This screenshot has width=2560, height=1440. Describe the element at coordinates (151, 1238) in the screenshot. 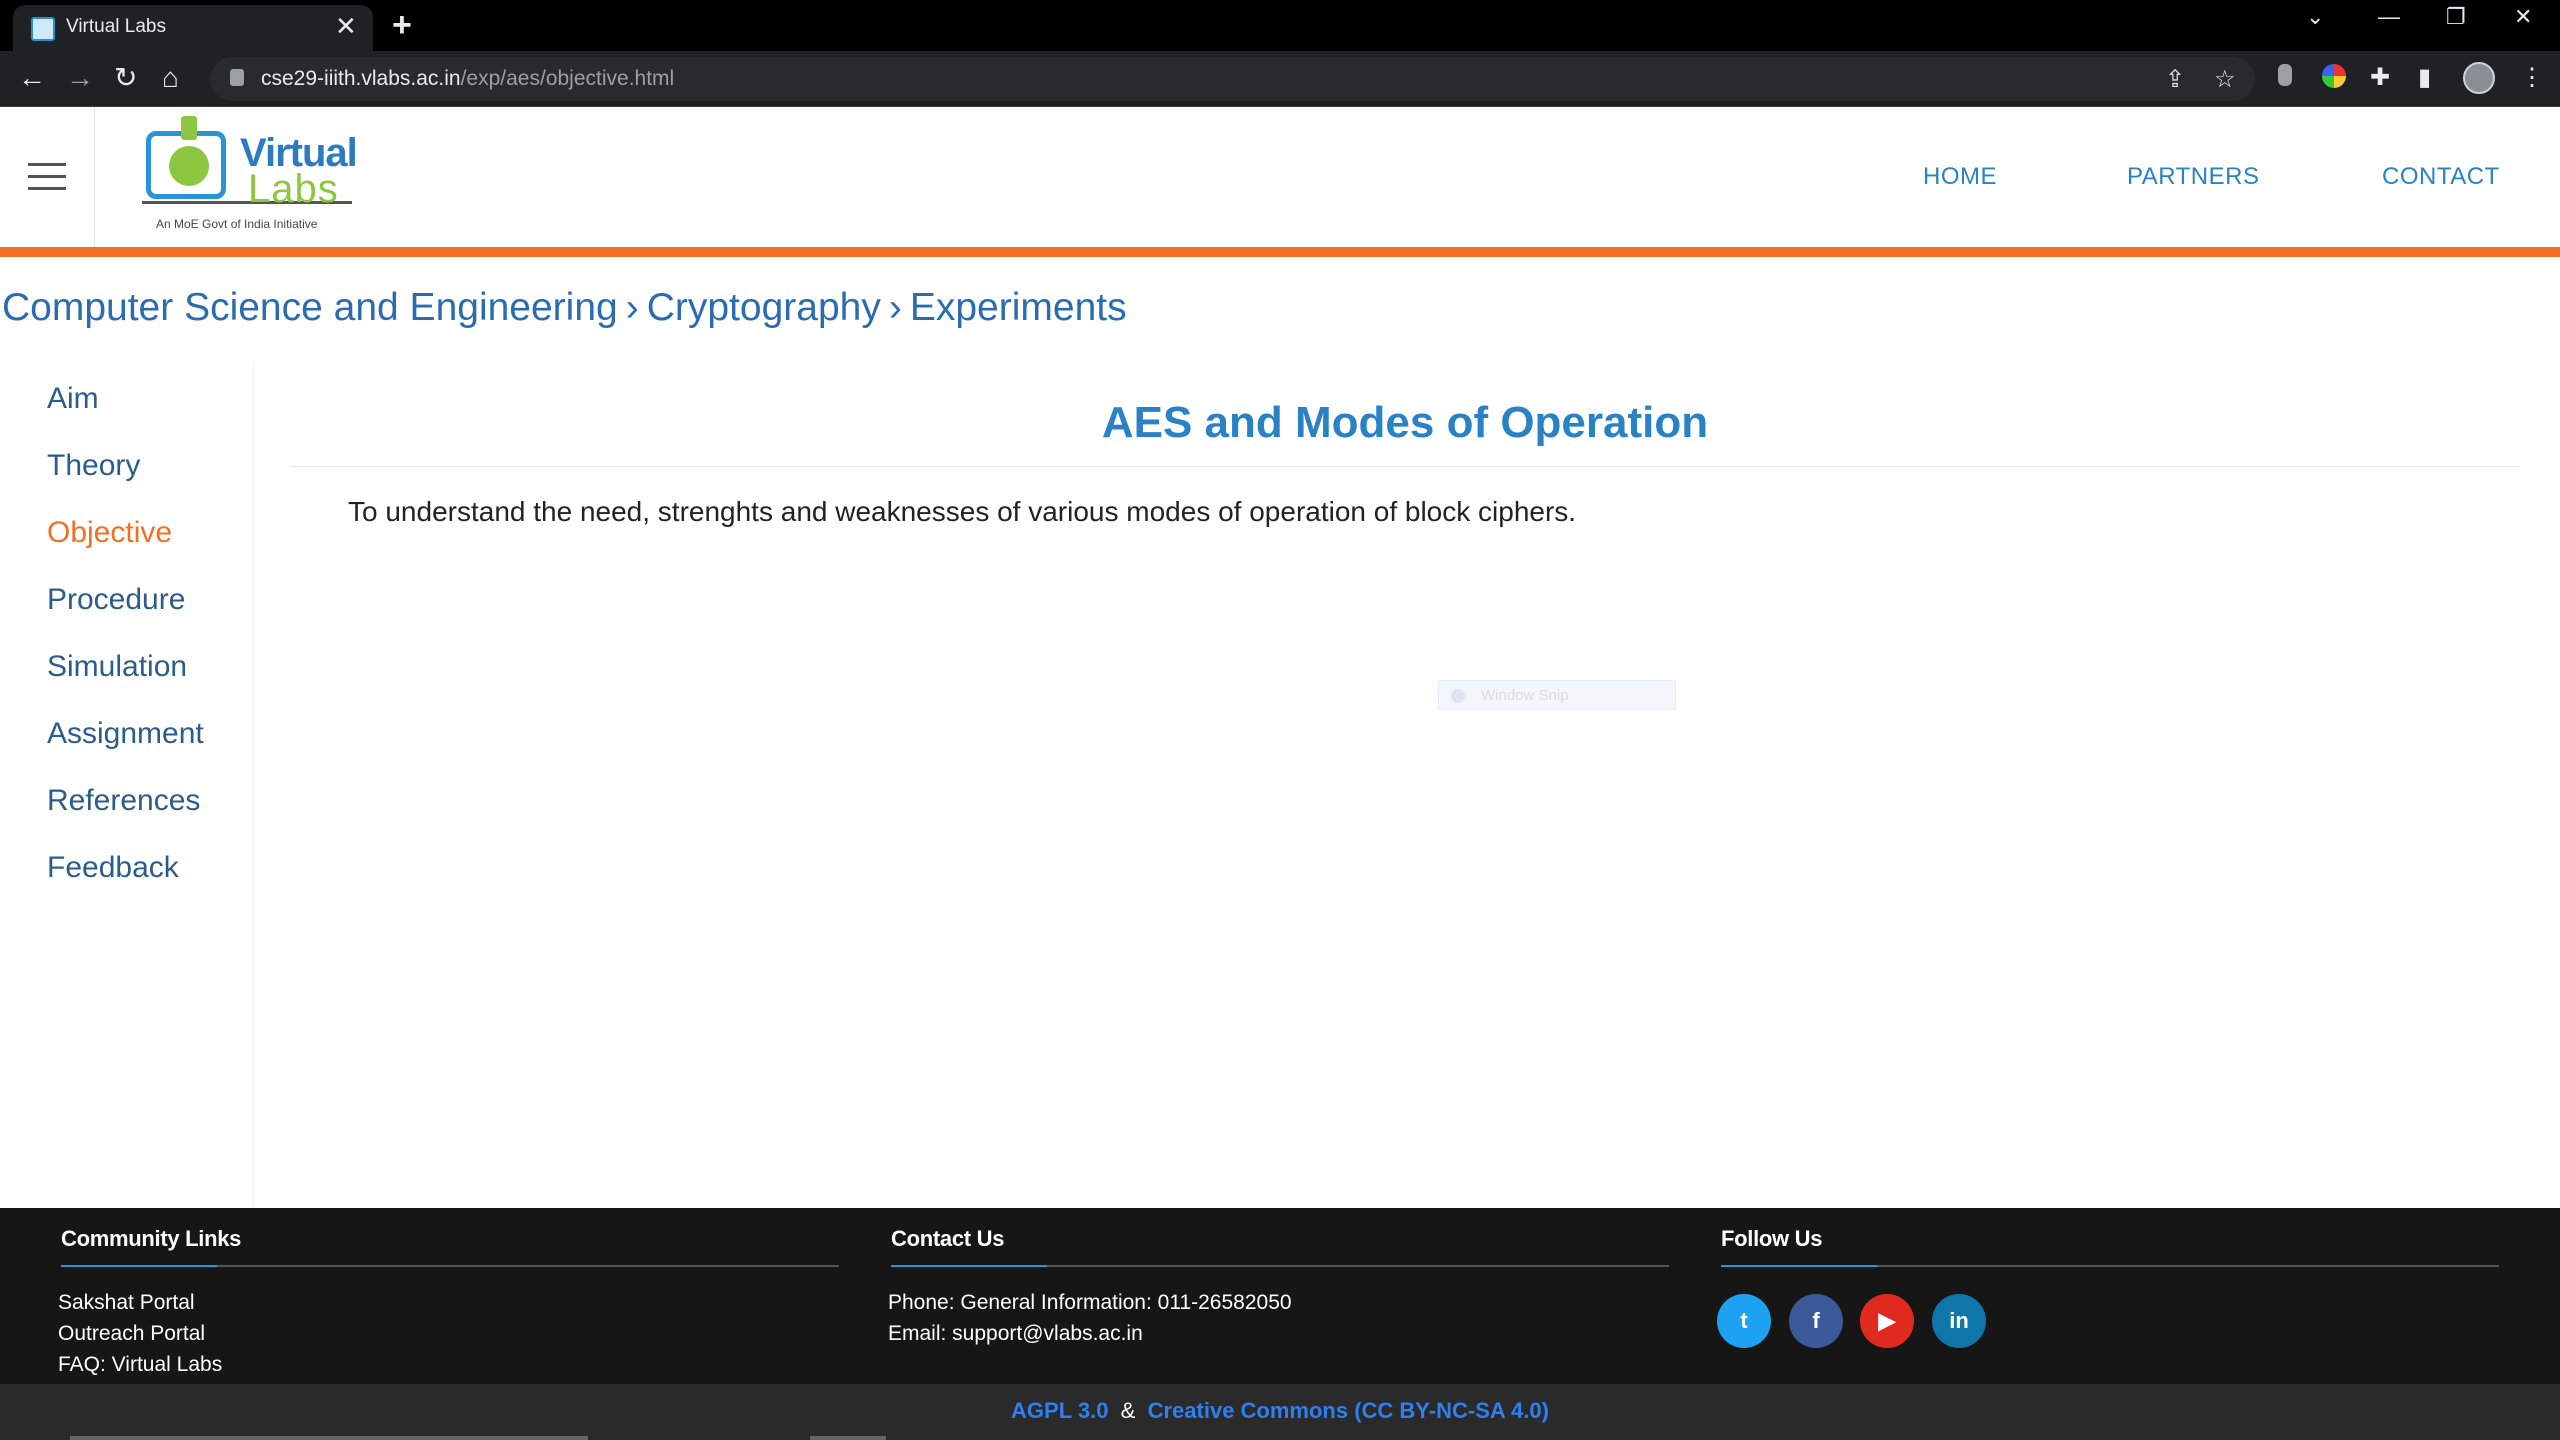

I see `community-links-heading: Community Links` at that location.